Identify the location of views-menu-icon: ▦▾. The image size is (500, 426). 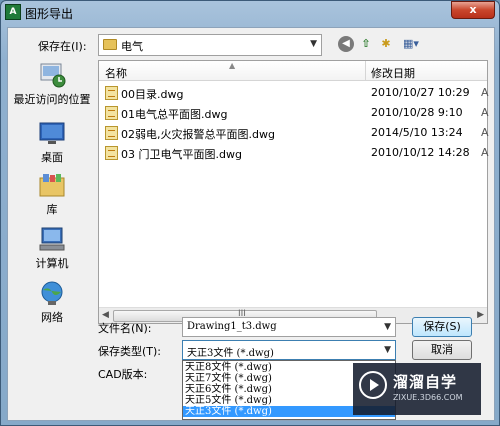
(411, 44).